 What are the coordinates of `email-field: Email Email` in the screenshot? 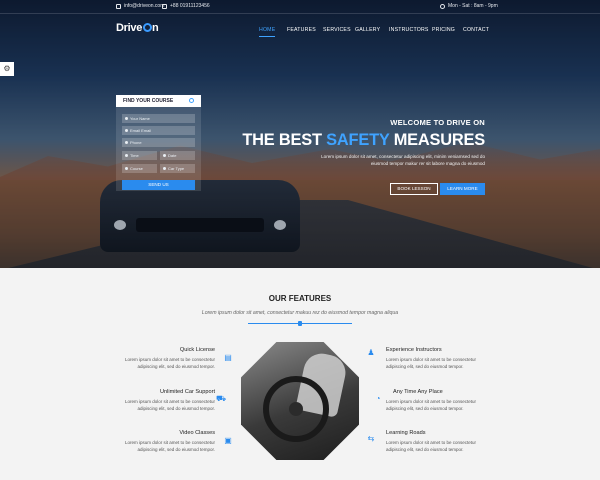 It's located at (158, 130).